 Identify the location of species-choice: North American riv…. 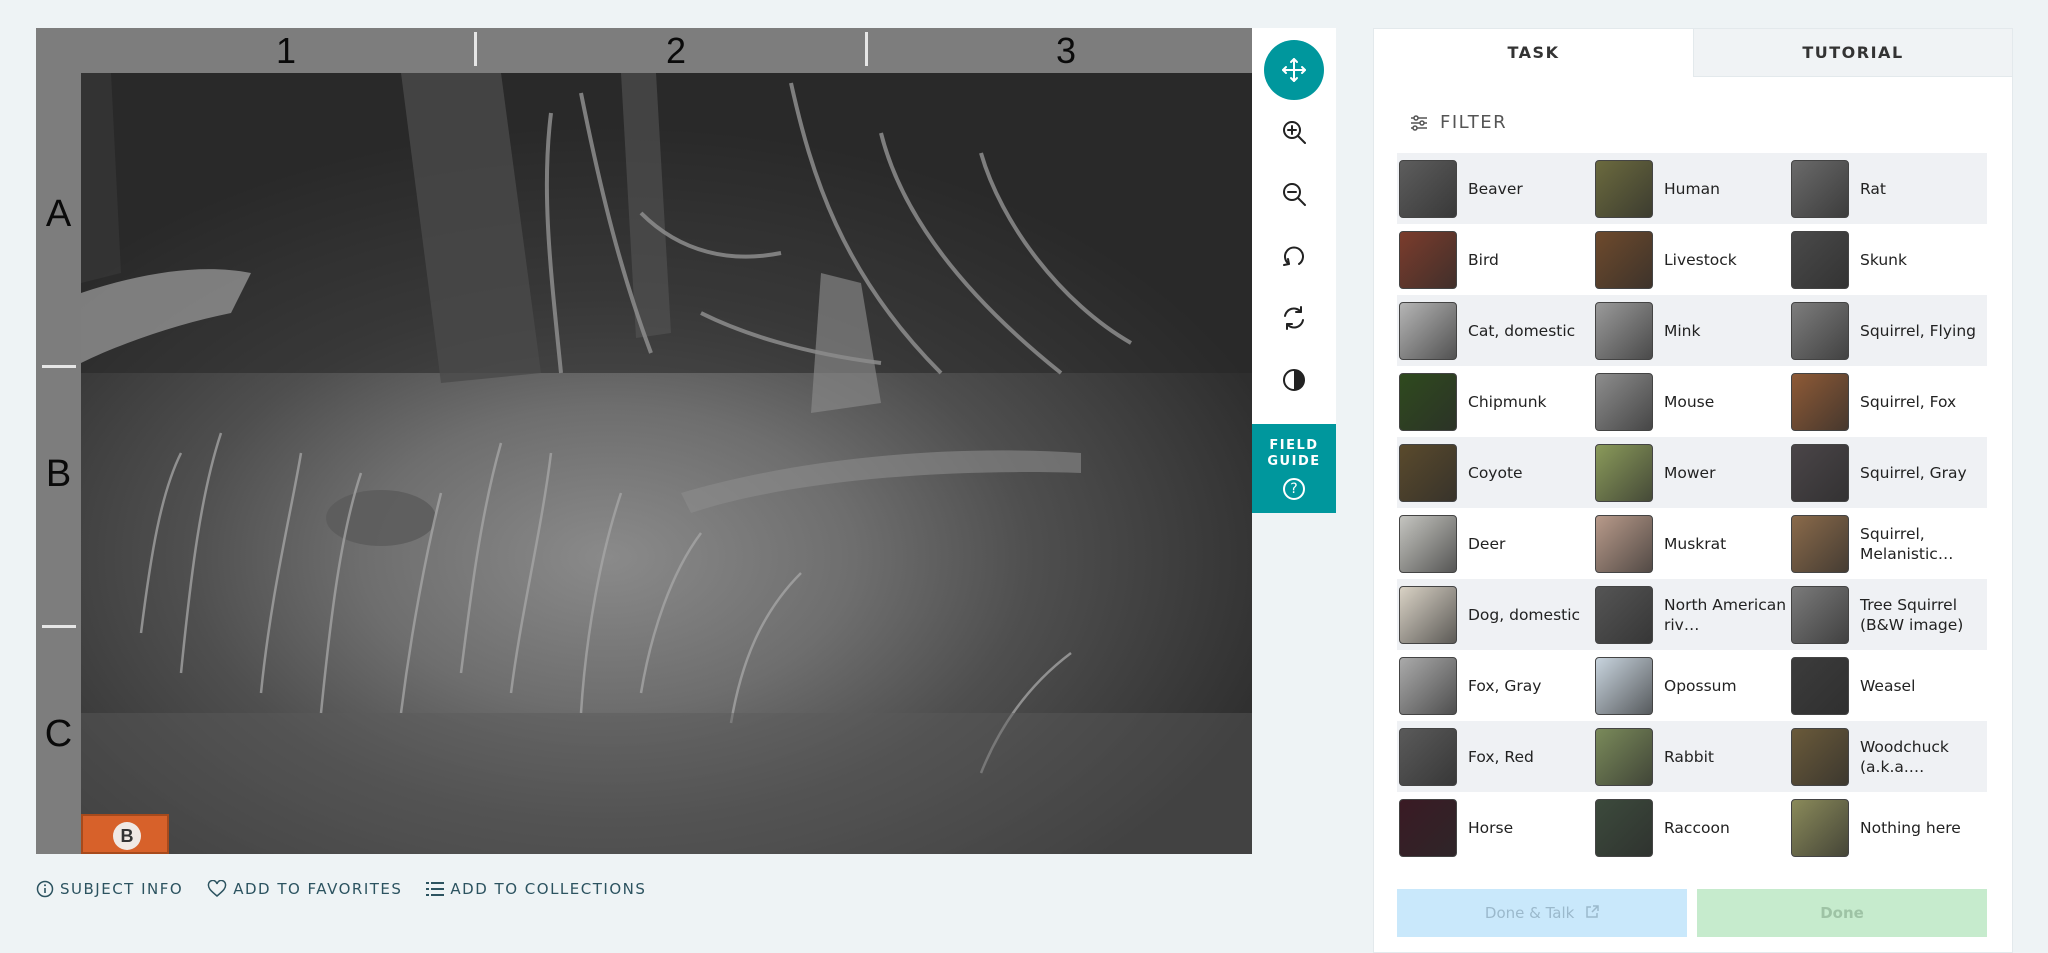
(1691, 614).